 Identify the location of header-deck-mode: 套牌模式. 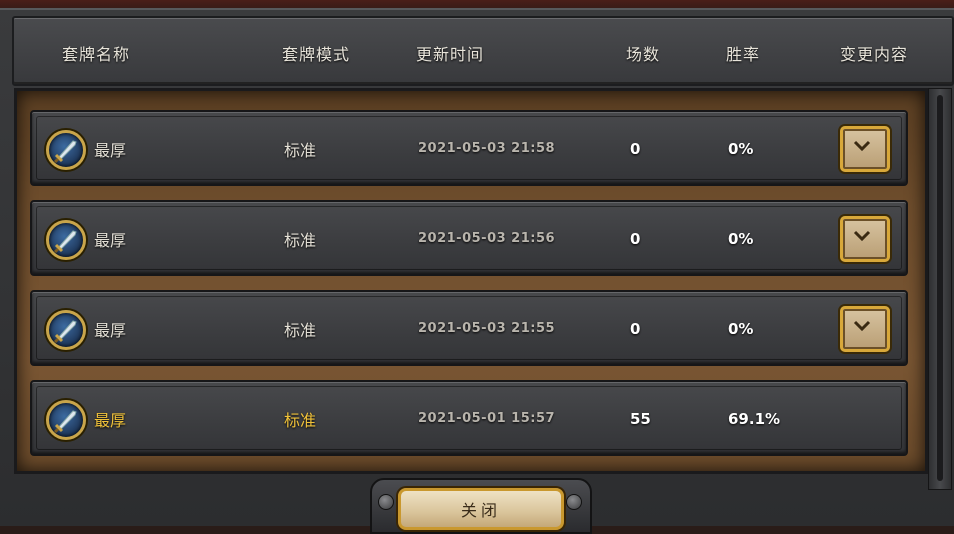
(316, 54).